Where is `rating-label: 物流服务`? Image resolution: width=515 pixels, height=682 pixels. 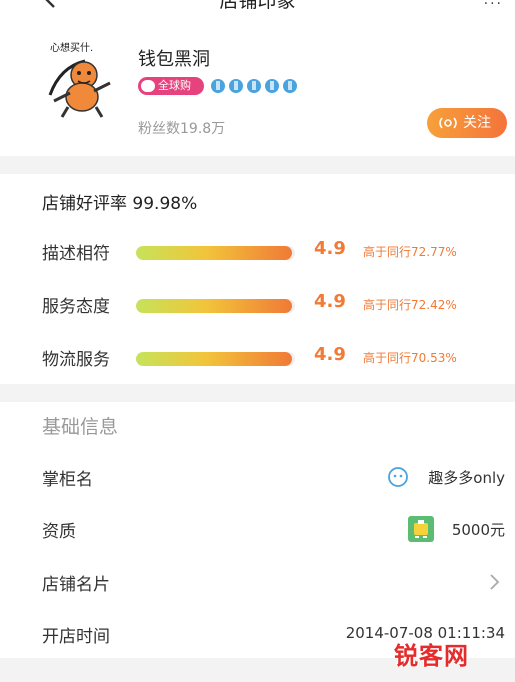
rating-label: 物流服务 is located at coordinates (76, 360).